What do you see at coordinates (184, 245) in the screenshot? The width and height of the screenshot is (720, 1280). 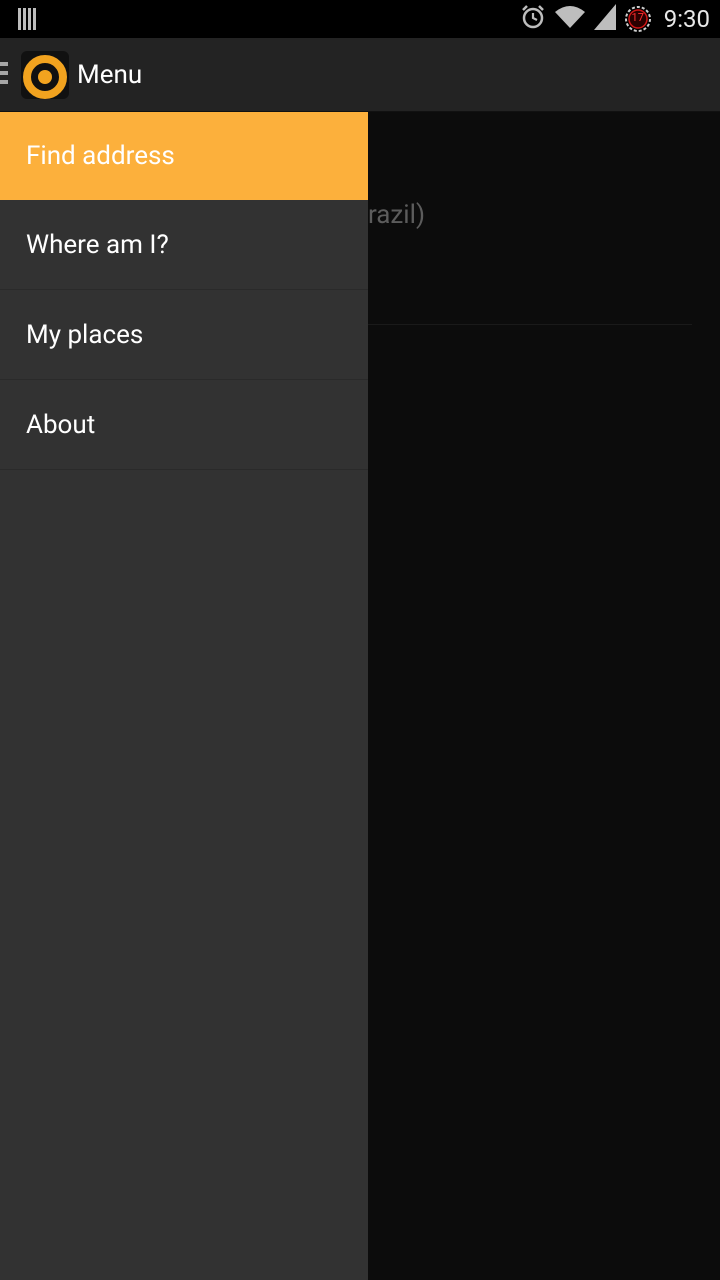 I see `drawer-item-where-am-i: Where am I?` at bounding box center [184, 245].